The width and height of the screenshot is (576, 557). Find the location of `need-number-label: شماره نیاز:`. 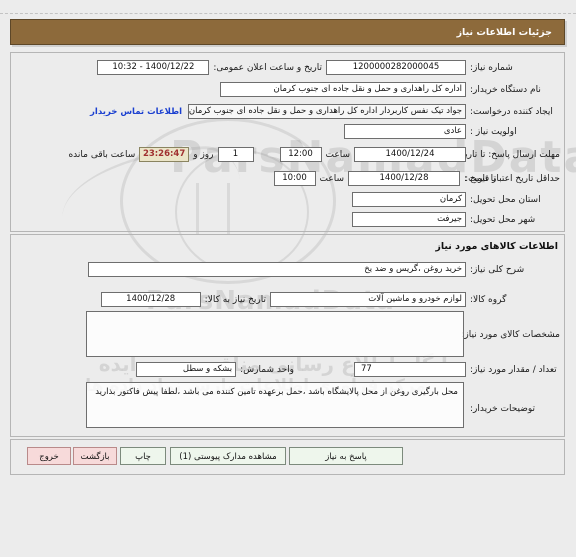

need-number-label: شماره نیاز: is located at coordinates (491, 67).